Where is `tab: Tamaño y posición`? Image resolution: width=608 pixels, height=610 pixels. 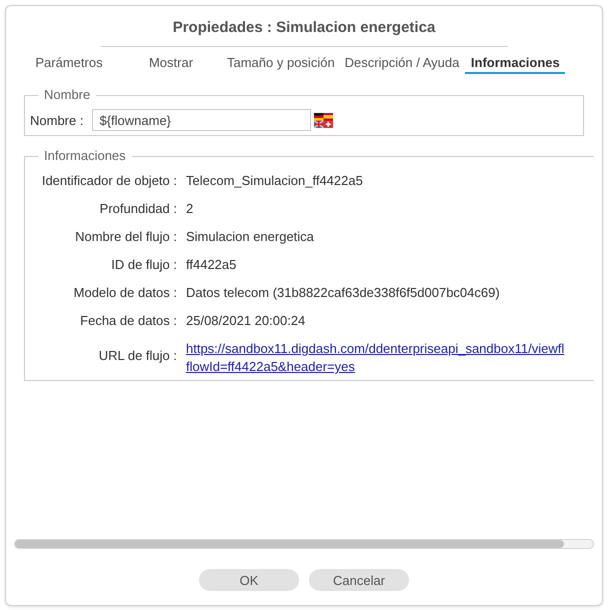
tab: Tamaño y posición is located at coordinates (281, 64).